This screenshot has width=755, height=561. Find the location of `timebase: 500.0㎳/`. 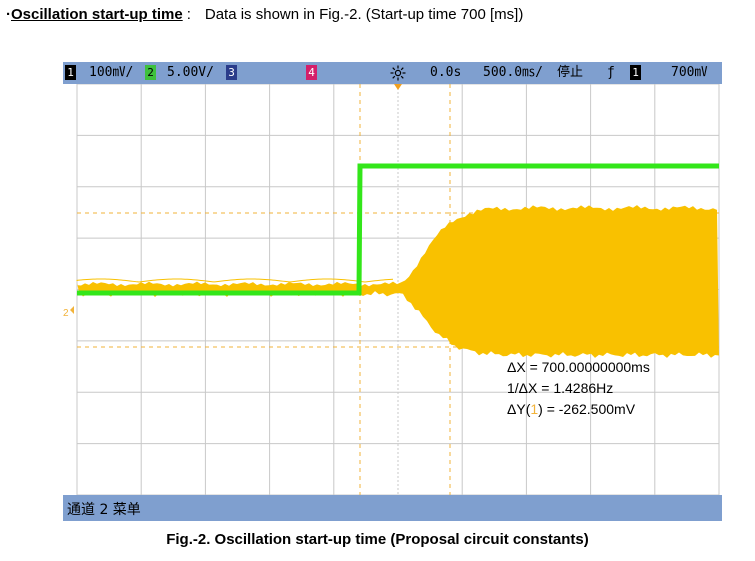

timebase: 500.0㎳/ is located at coordinates (513, 72).